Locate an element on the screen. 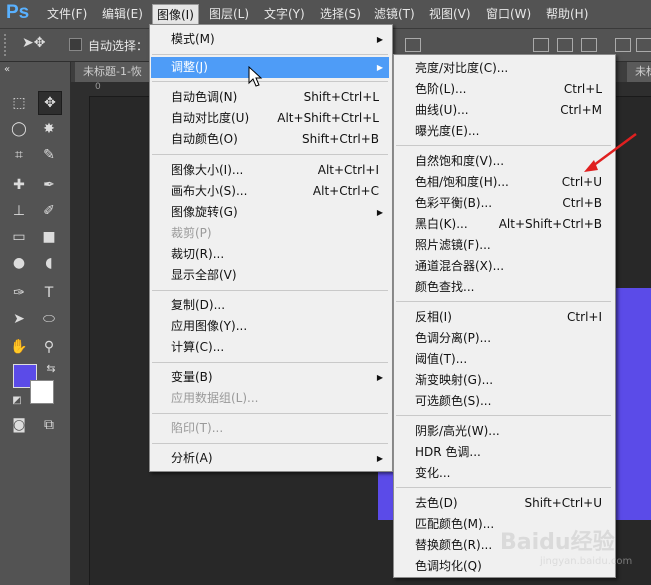  auto-select-checkbox is located at coordinates (75, 44).